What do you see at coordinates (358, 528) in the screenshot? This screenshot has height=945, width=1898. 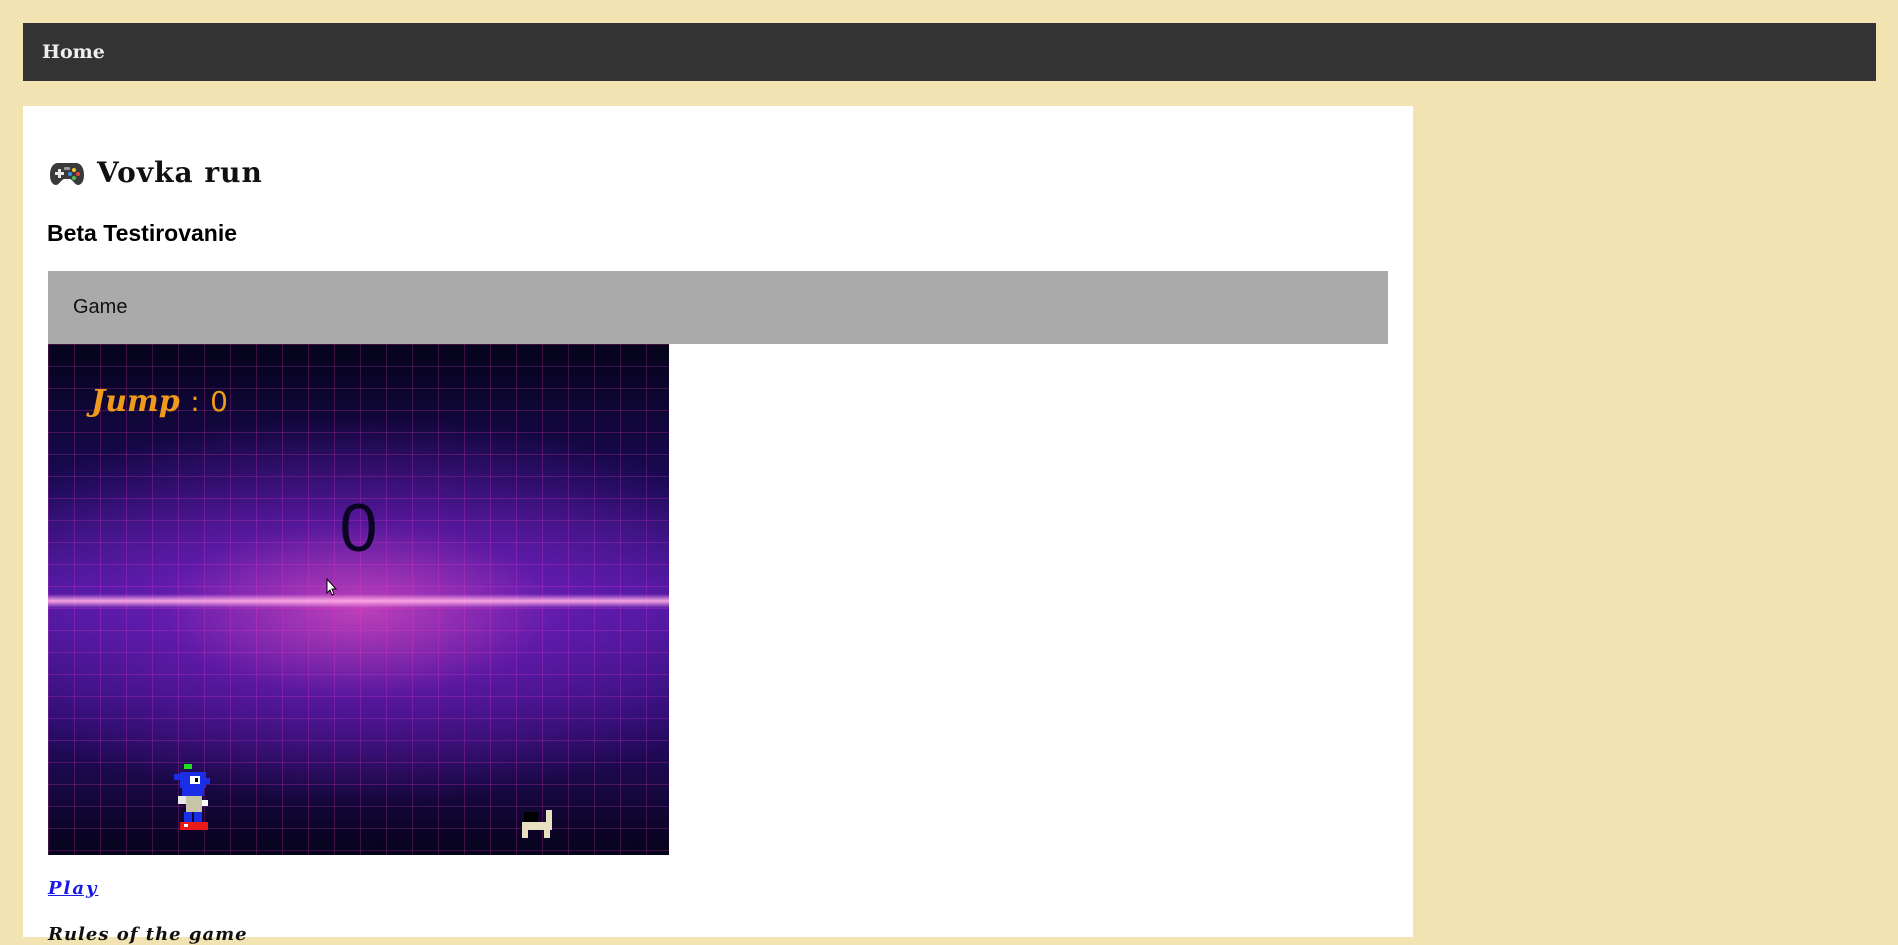 I see `score-display: 0` at bounding box center [358, 528].